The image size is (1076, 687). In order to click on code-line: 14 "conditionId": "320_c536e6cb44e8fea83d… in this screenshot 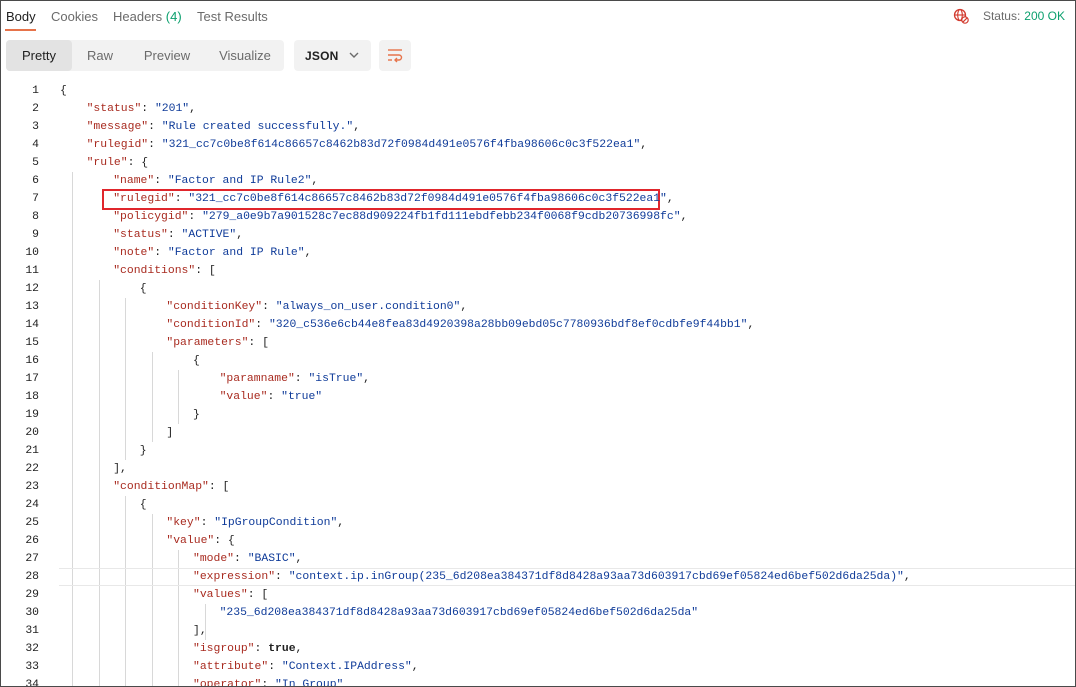, I will do `click(538, 325)`.